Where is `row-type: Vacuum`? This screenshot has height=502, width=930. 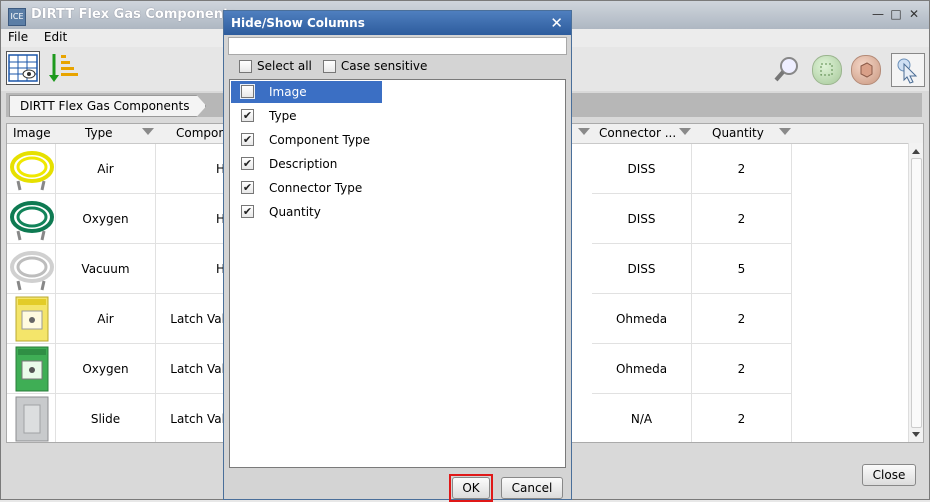 row-type: Vacuum is located at coordinates (106, 269).